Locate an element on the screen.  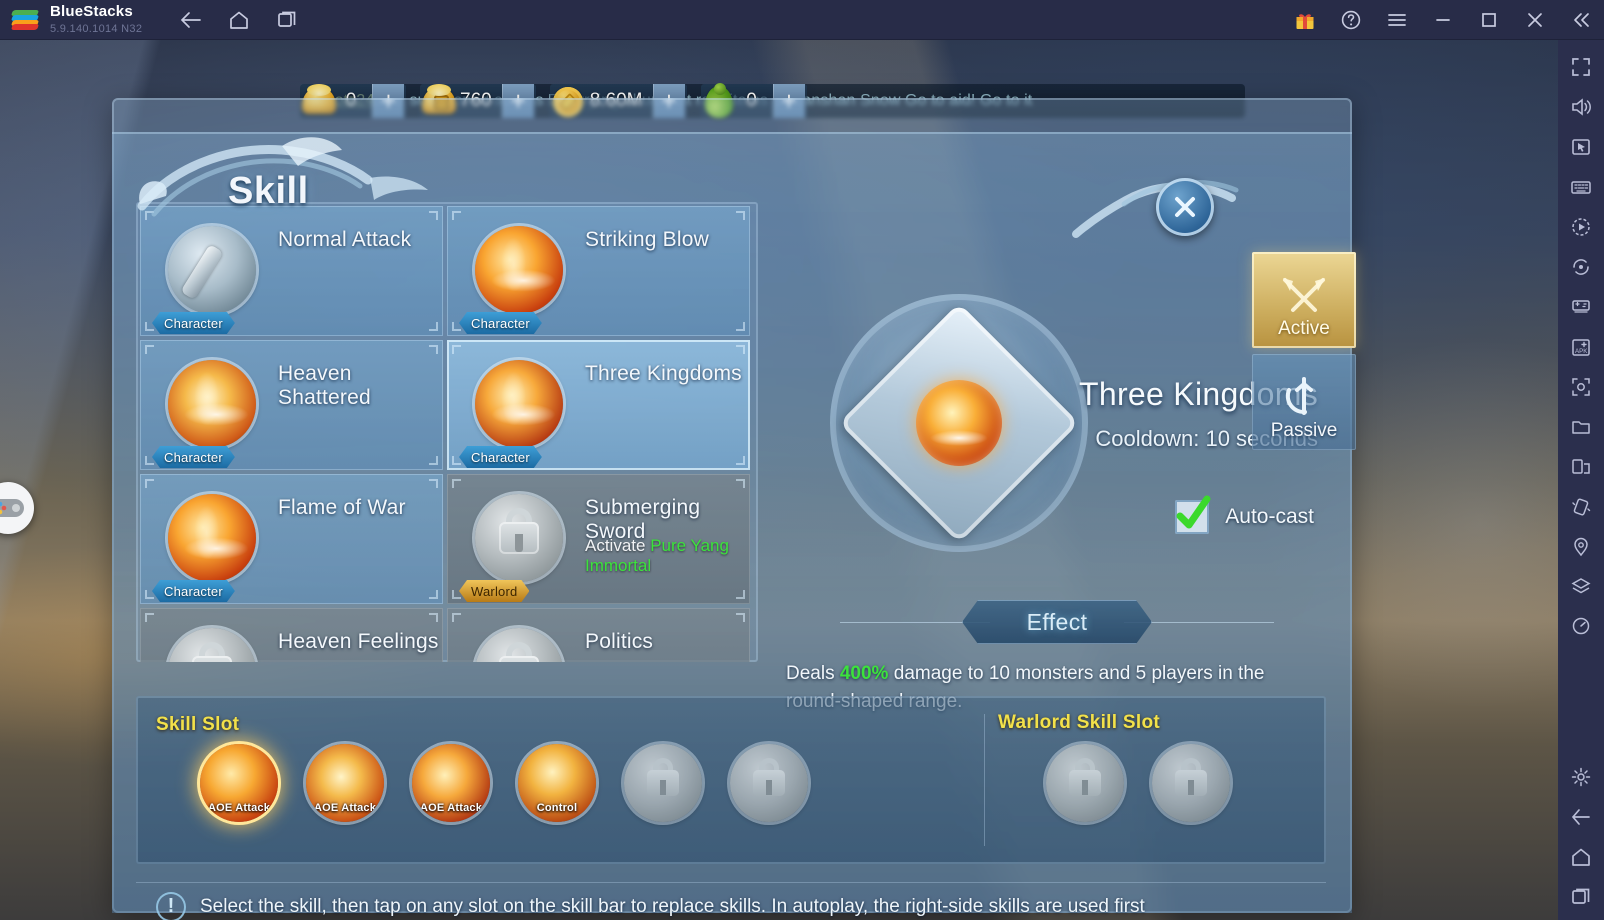
skill-slot-label: Skill Slot is located at coordinates (198, 724).